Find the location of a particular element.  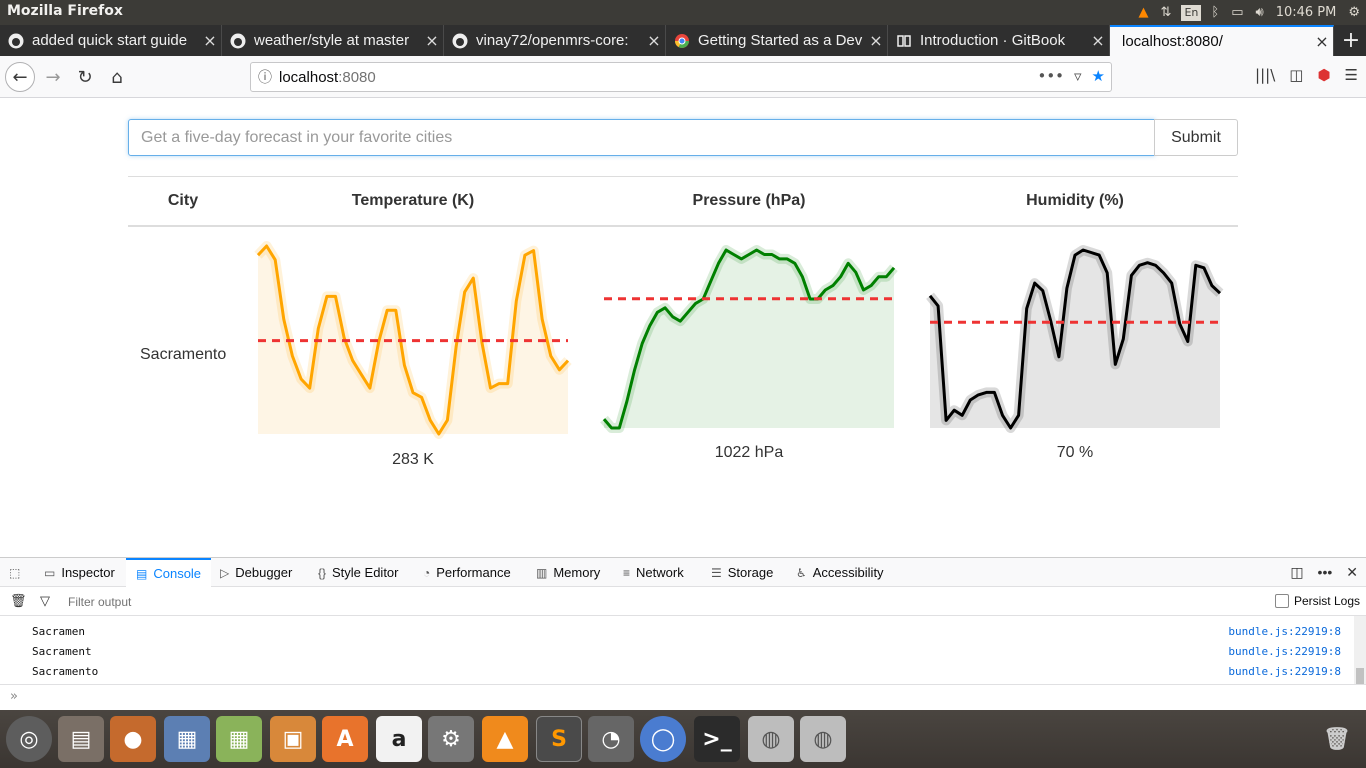

settings-icon: ⚙ is located at coordinates (451, 739).